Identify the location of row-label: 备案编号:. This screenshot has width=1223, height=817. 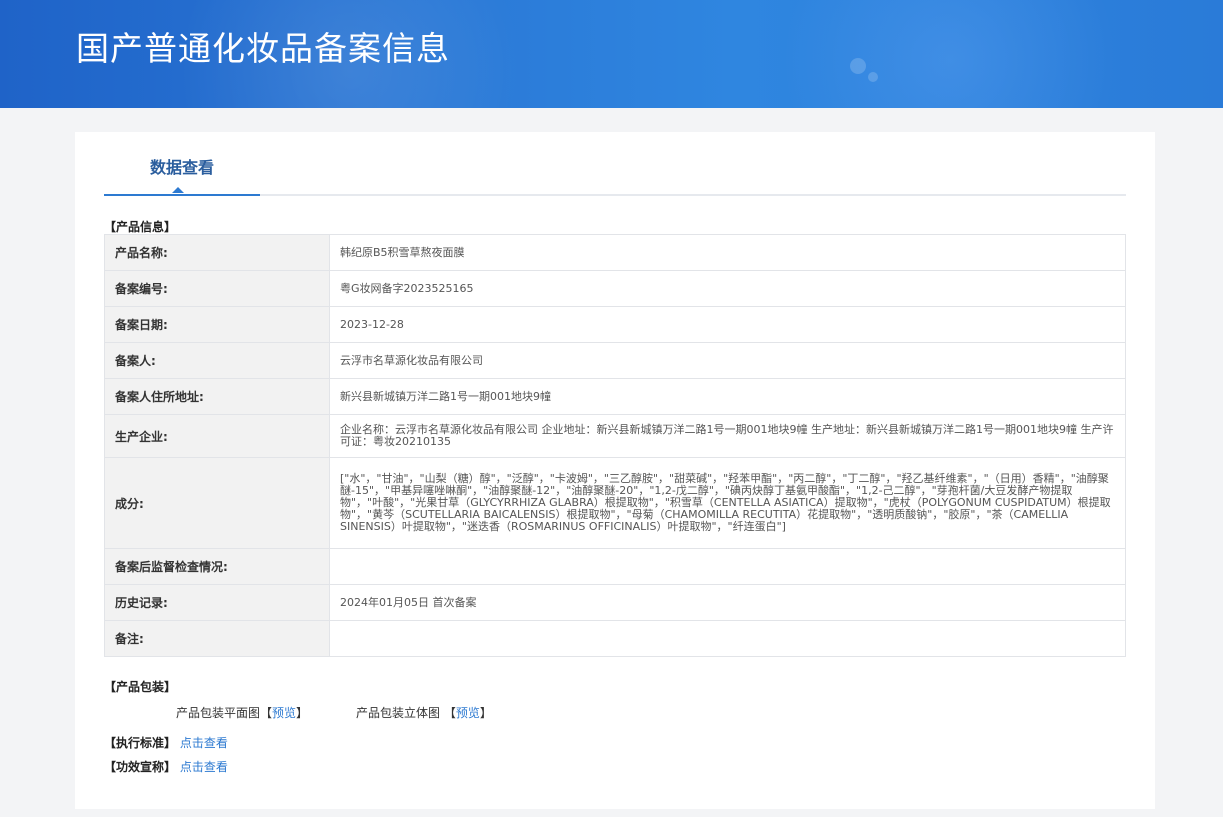
(217, 288).